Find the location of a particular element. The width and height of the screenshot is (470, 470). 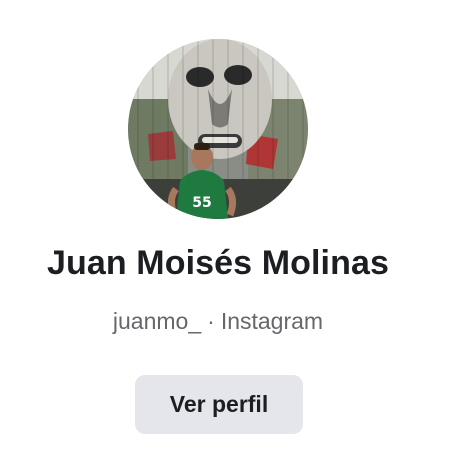

profile-platform: Instagram is located at coordinates (272, 321).